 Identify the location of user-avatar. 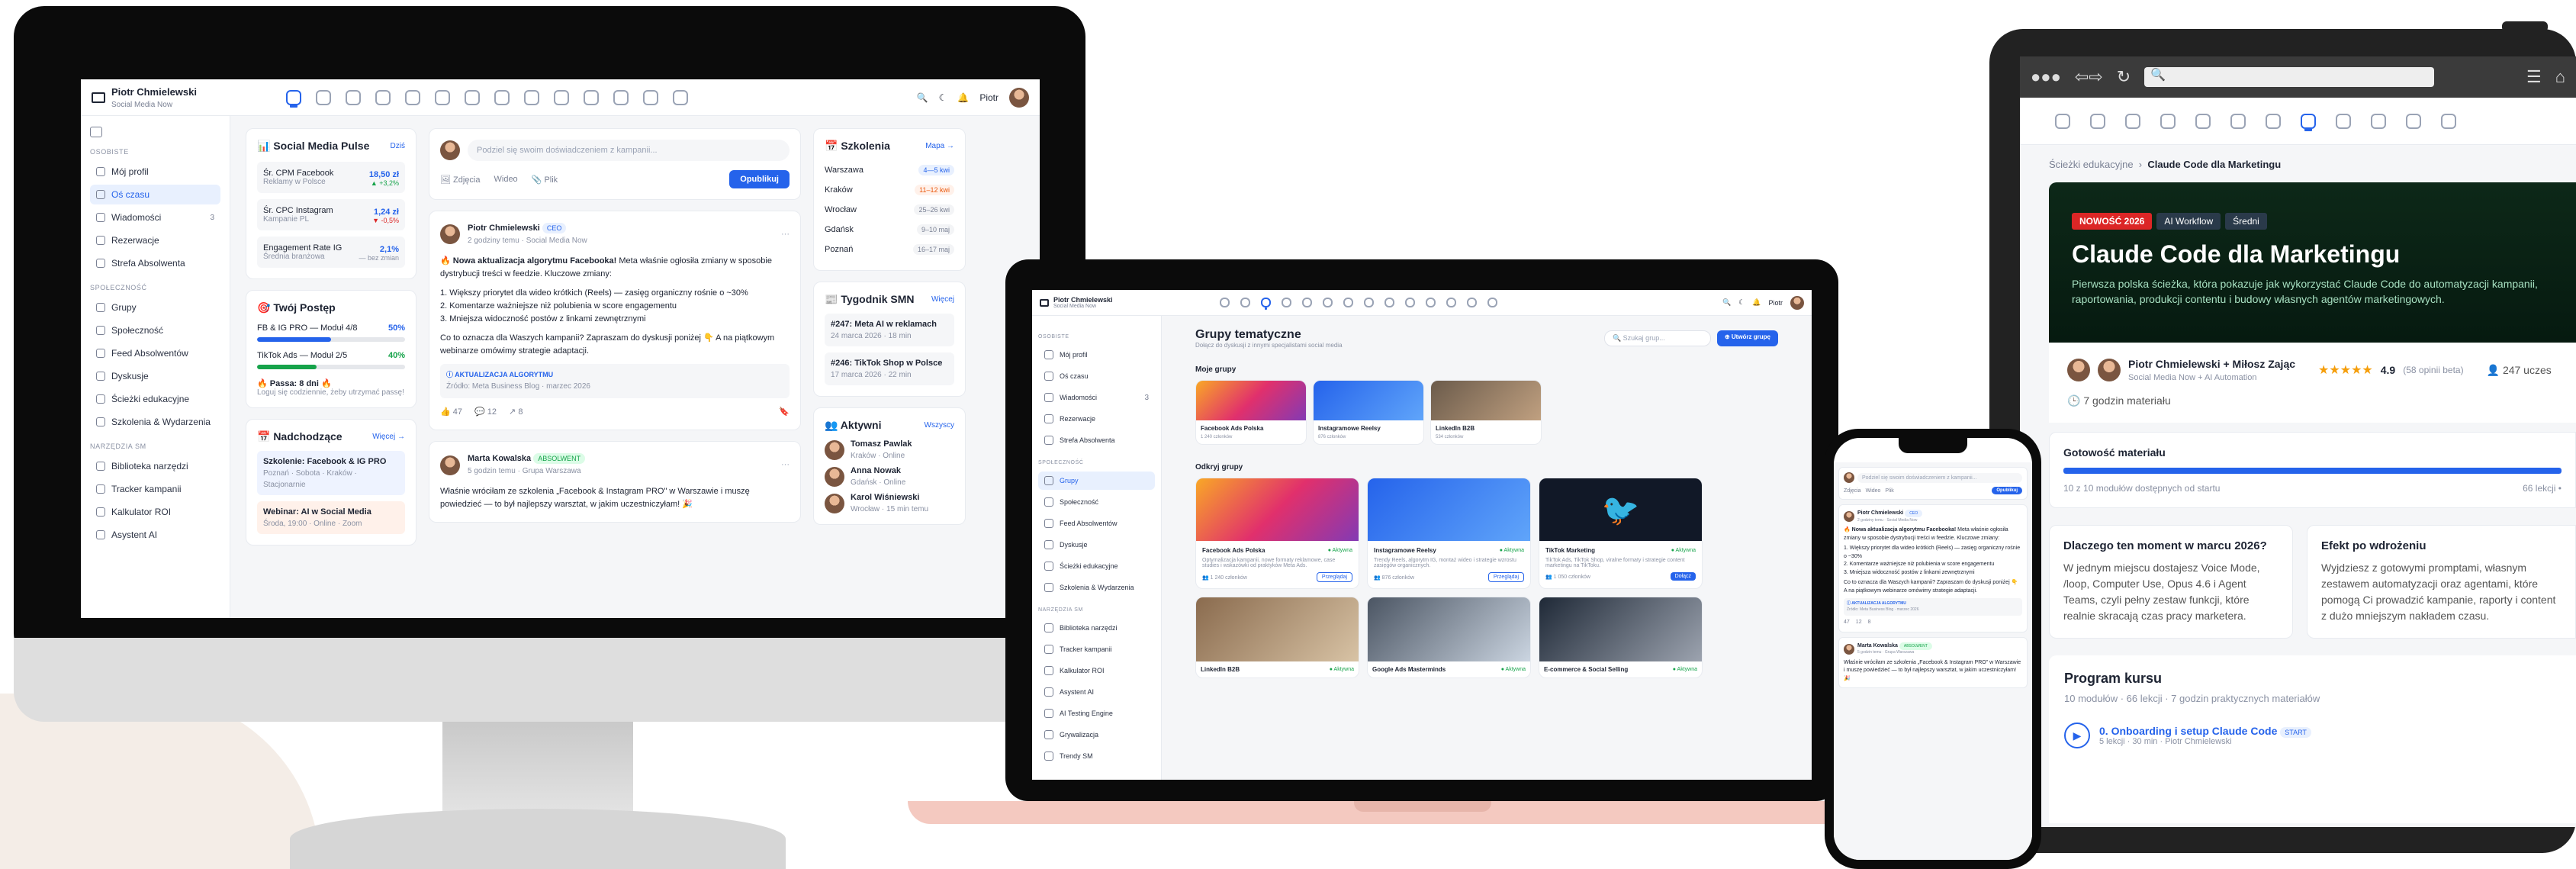
(1019, 97).